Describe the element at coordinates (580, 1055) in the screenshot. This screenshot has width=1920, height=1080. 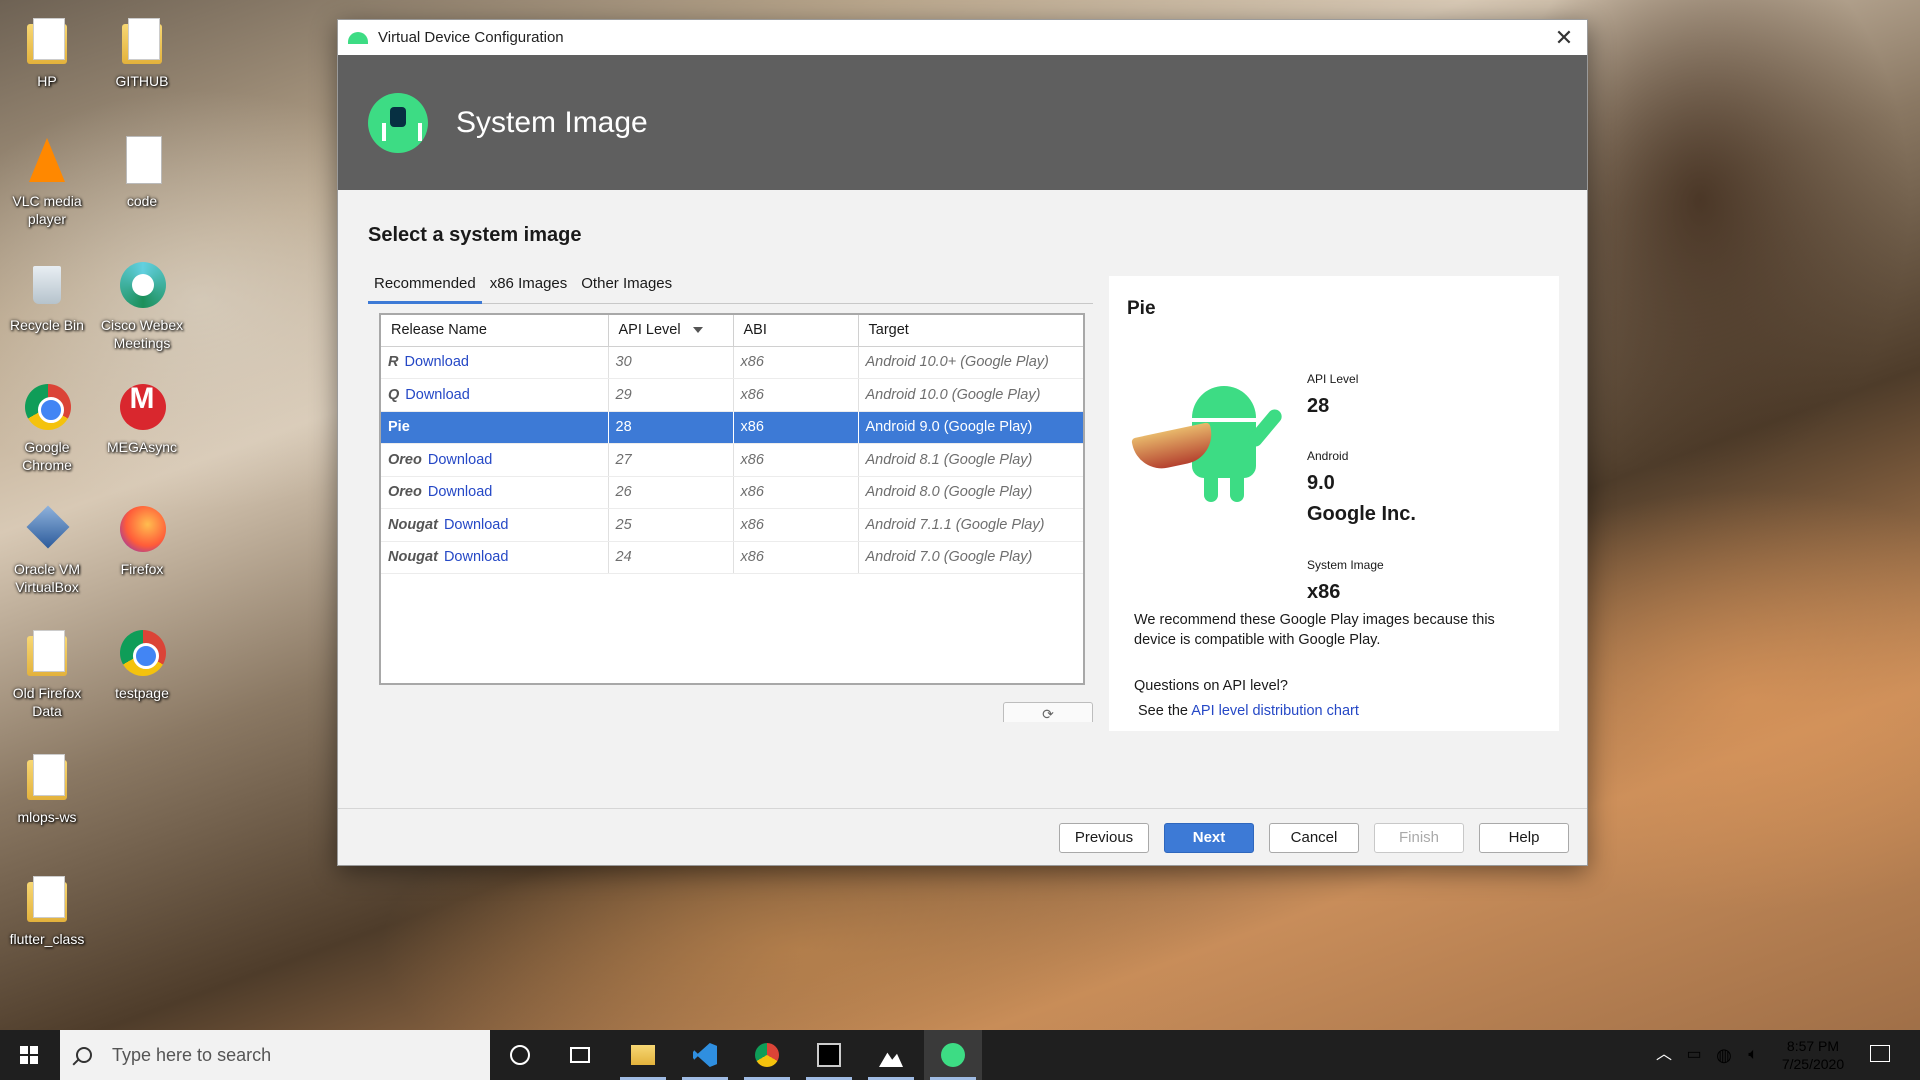
I see `task-view-button` at that location.